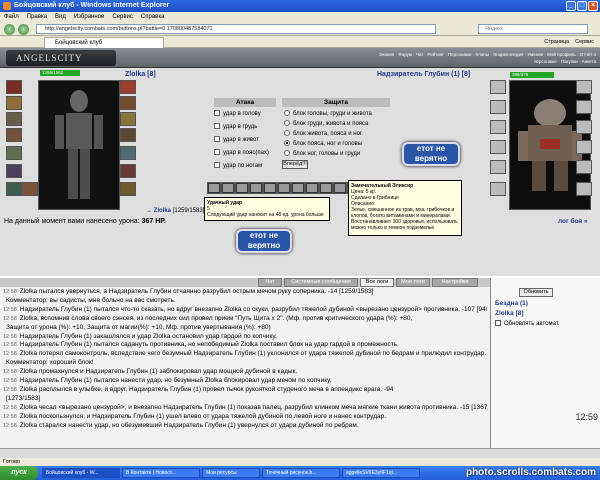  What do you see at coordinates (128, 135) in the screenshot?
I see `slot-legs` at bounding box center [128, 135].